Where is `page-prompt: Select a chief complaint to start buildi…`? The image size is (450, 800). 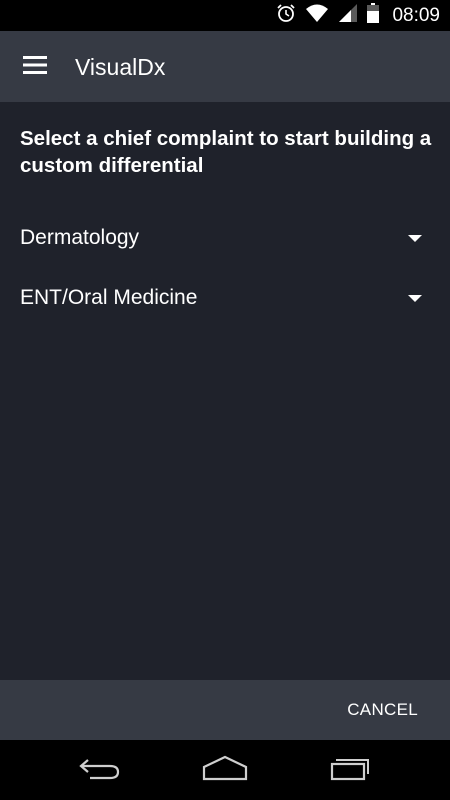 page-prompt: Select a chief complaint to start buildi… is located at coordinates (226, 152).